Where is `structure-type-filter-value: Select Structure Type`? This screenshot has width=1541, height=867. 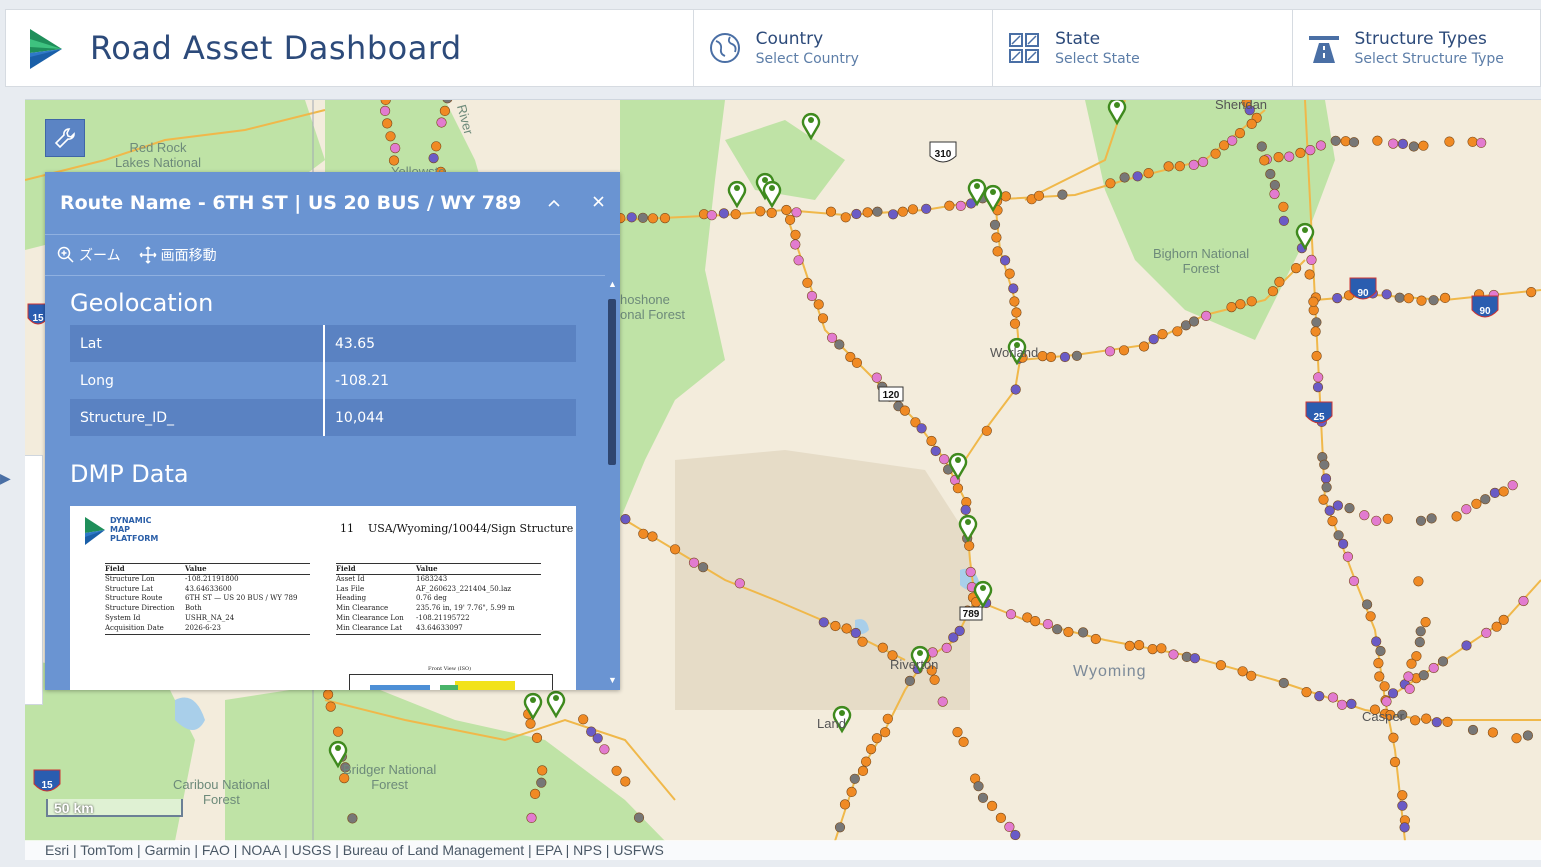
structure-type-filter-value: Select Structure Type is located at coordinates (1429, 59).